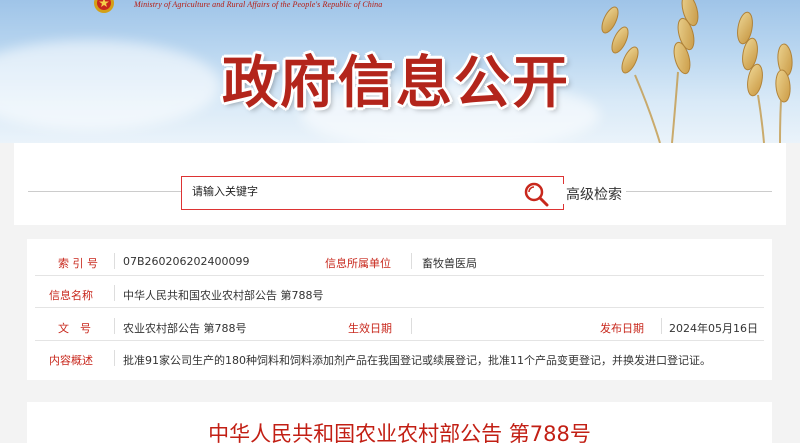 The image size is (800, 443). Describe the element at coordinates (78, 263) in the screenshot. I see `index-label: 索 引 号` at that location.